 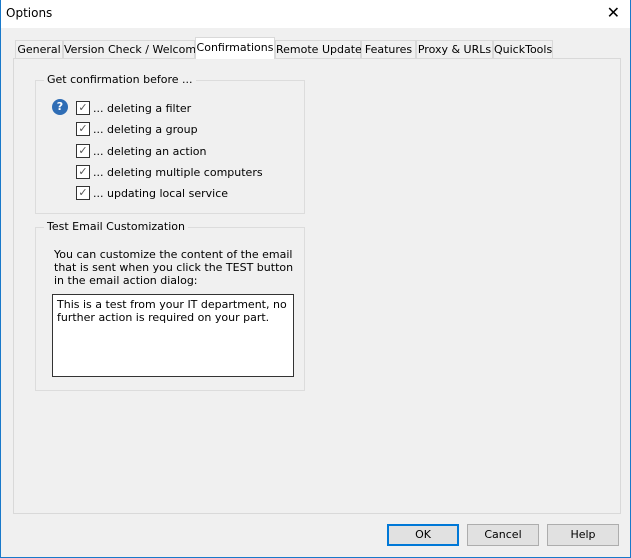 I want to click on checkbox-label: ... deleting an action, so click(x=150, y=151).